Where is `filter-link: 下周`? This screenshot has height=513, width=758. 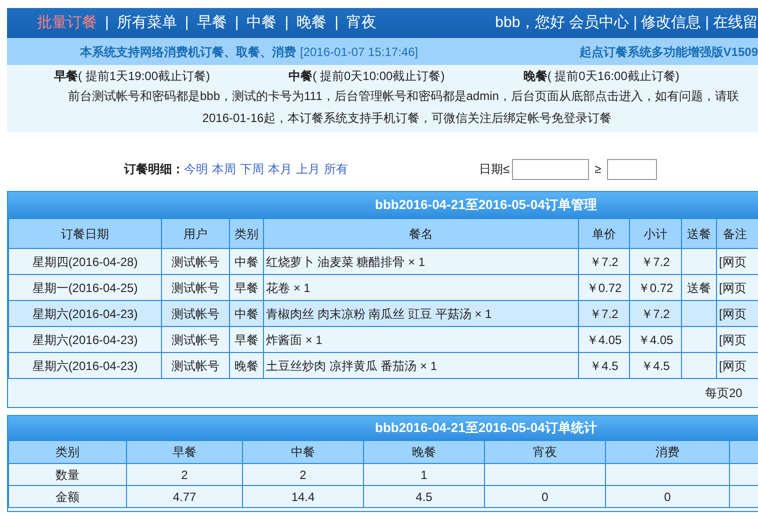
filter-link: 下周 is located at coordinates (252, 169).